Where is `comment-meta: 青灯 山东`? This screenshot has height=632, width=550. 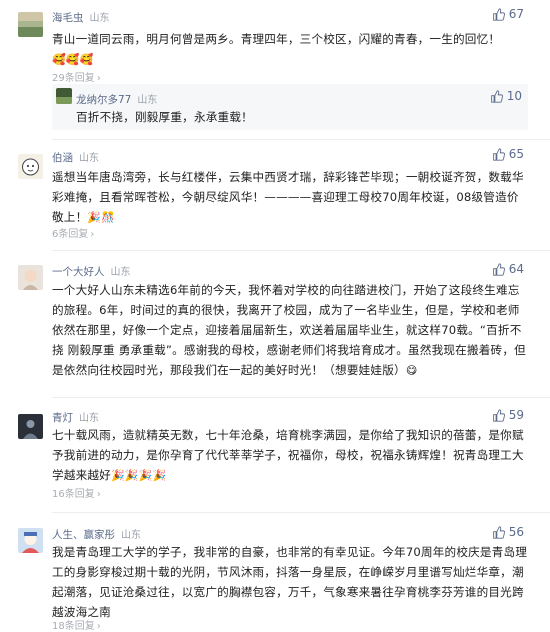 comment-meta: 青灯 山东 is located at coordinates (75, 417).